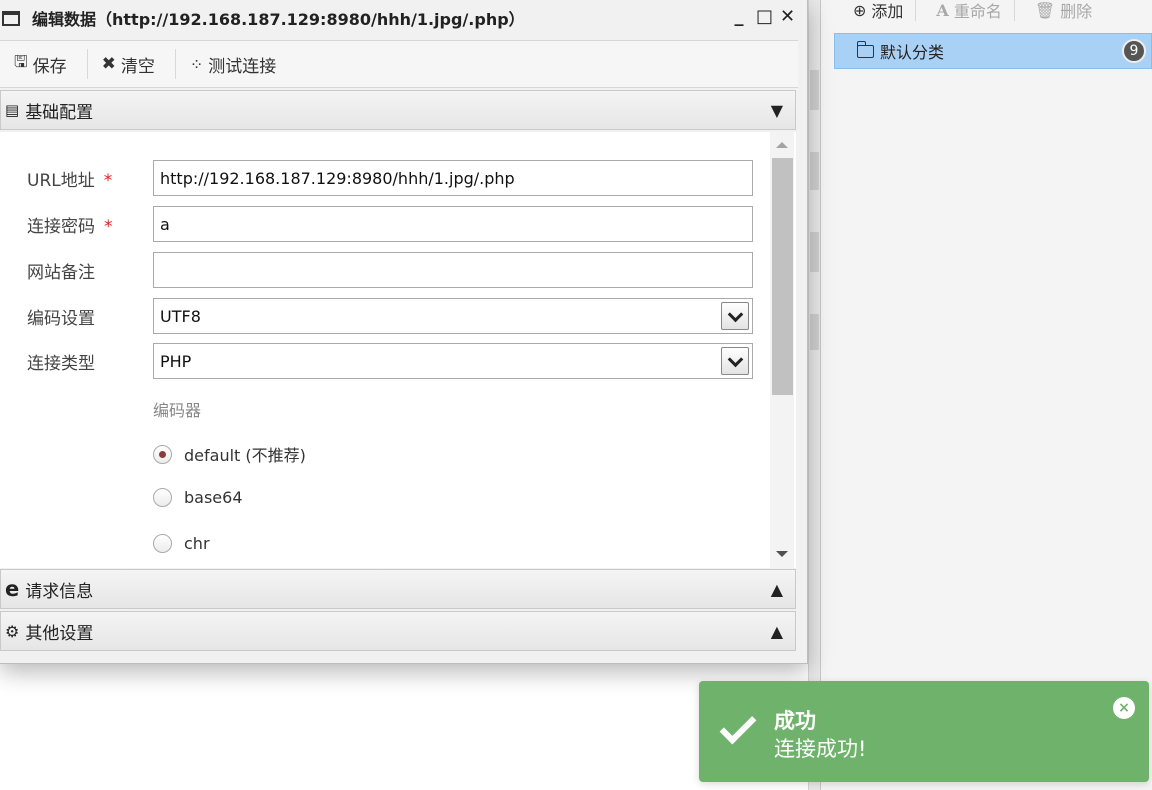 Image resolution: width=1152 pixels, height=790 pixels. I want to click on encoding-label: 编码设置, so click(61, 318).